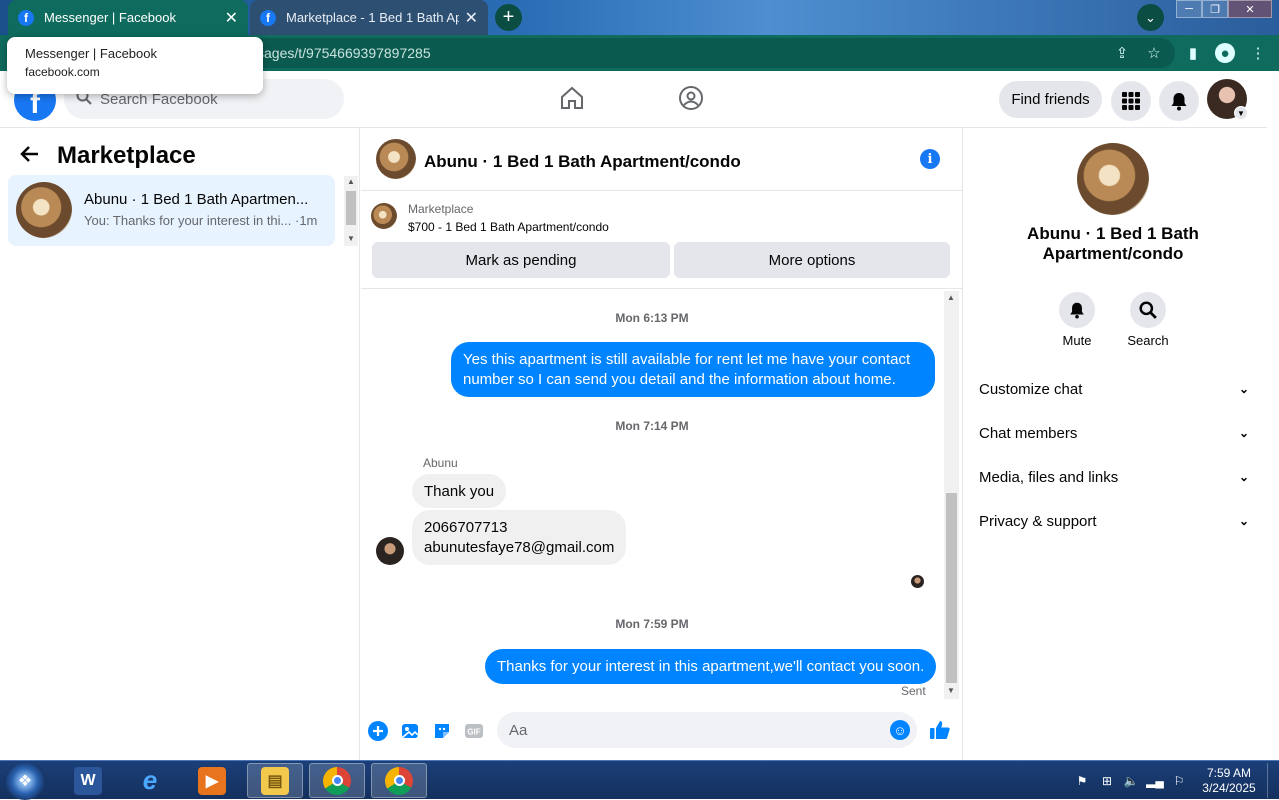  Describe the element at coordinates (691, 98) in the screenshot. I see `groups-icon` at that location.